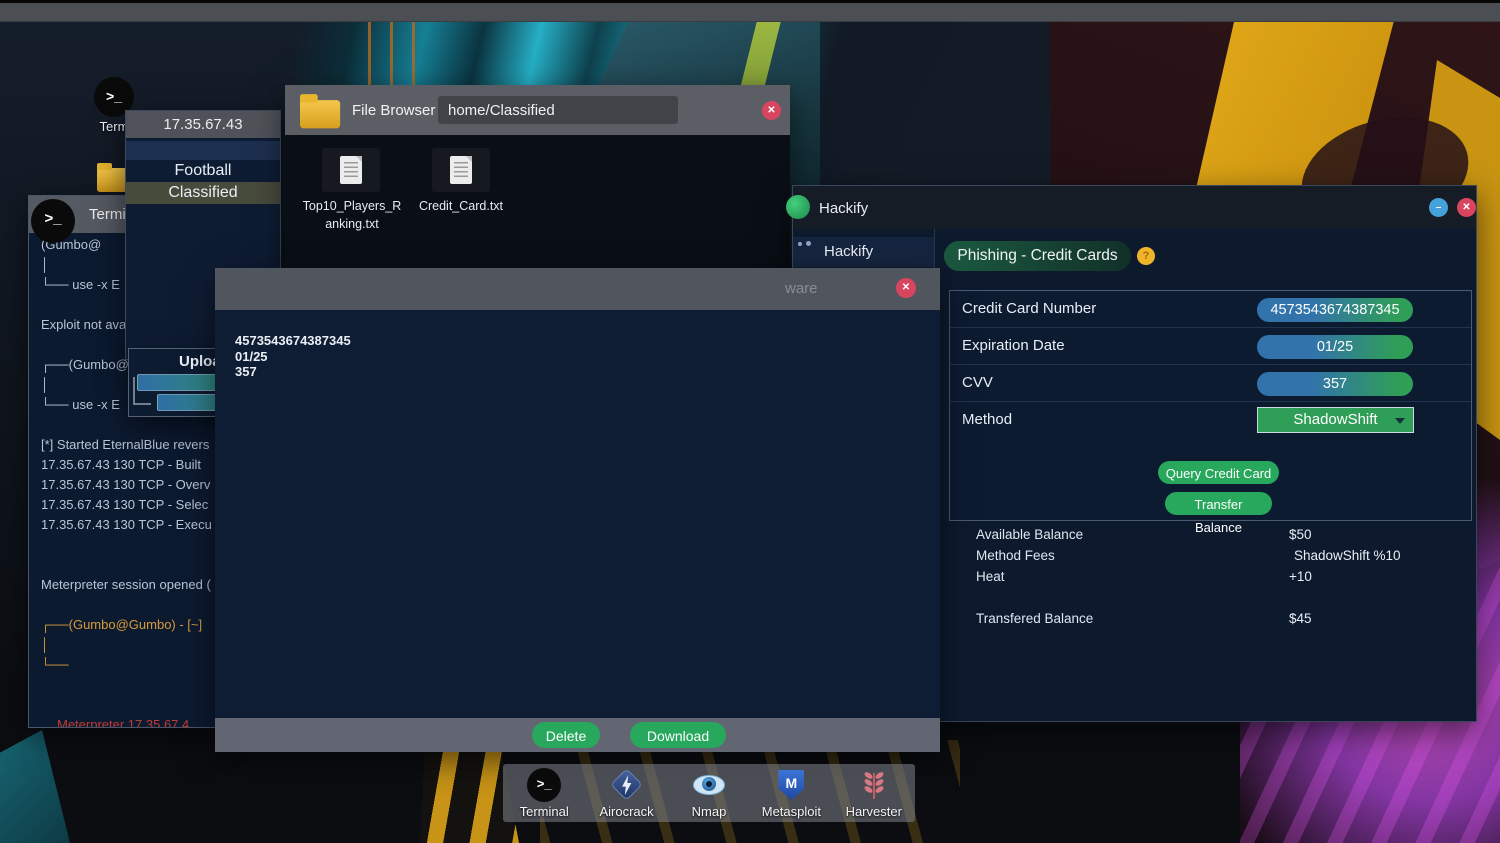 This screenshot has height=843, width=1500. I want to click on form-row: Method ShadowShift, so click(1210, 421).